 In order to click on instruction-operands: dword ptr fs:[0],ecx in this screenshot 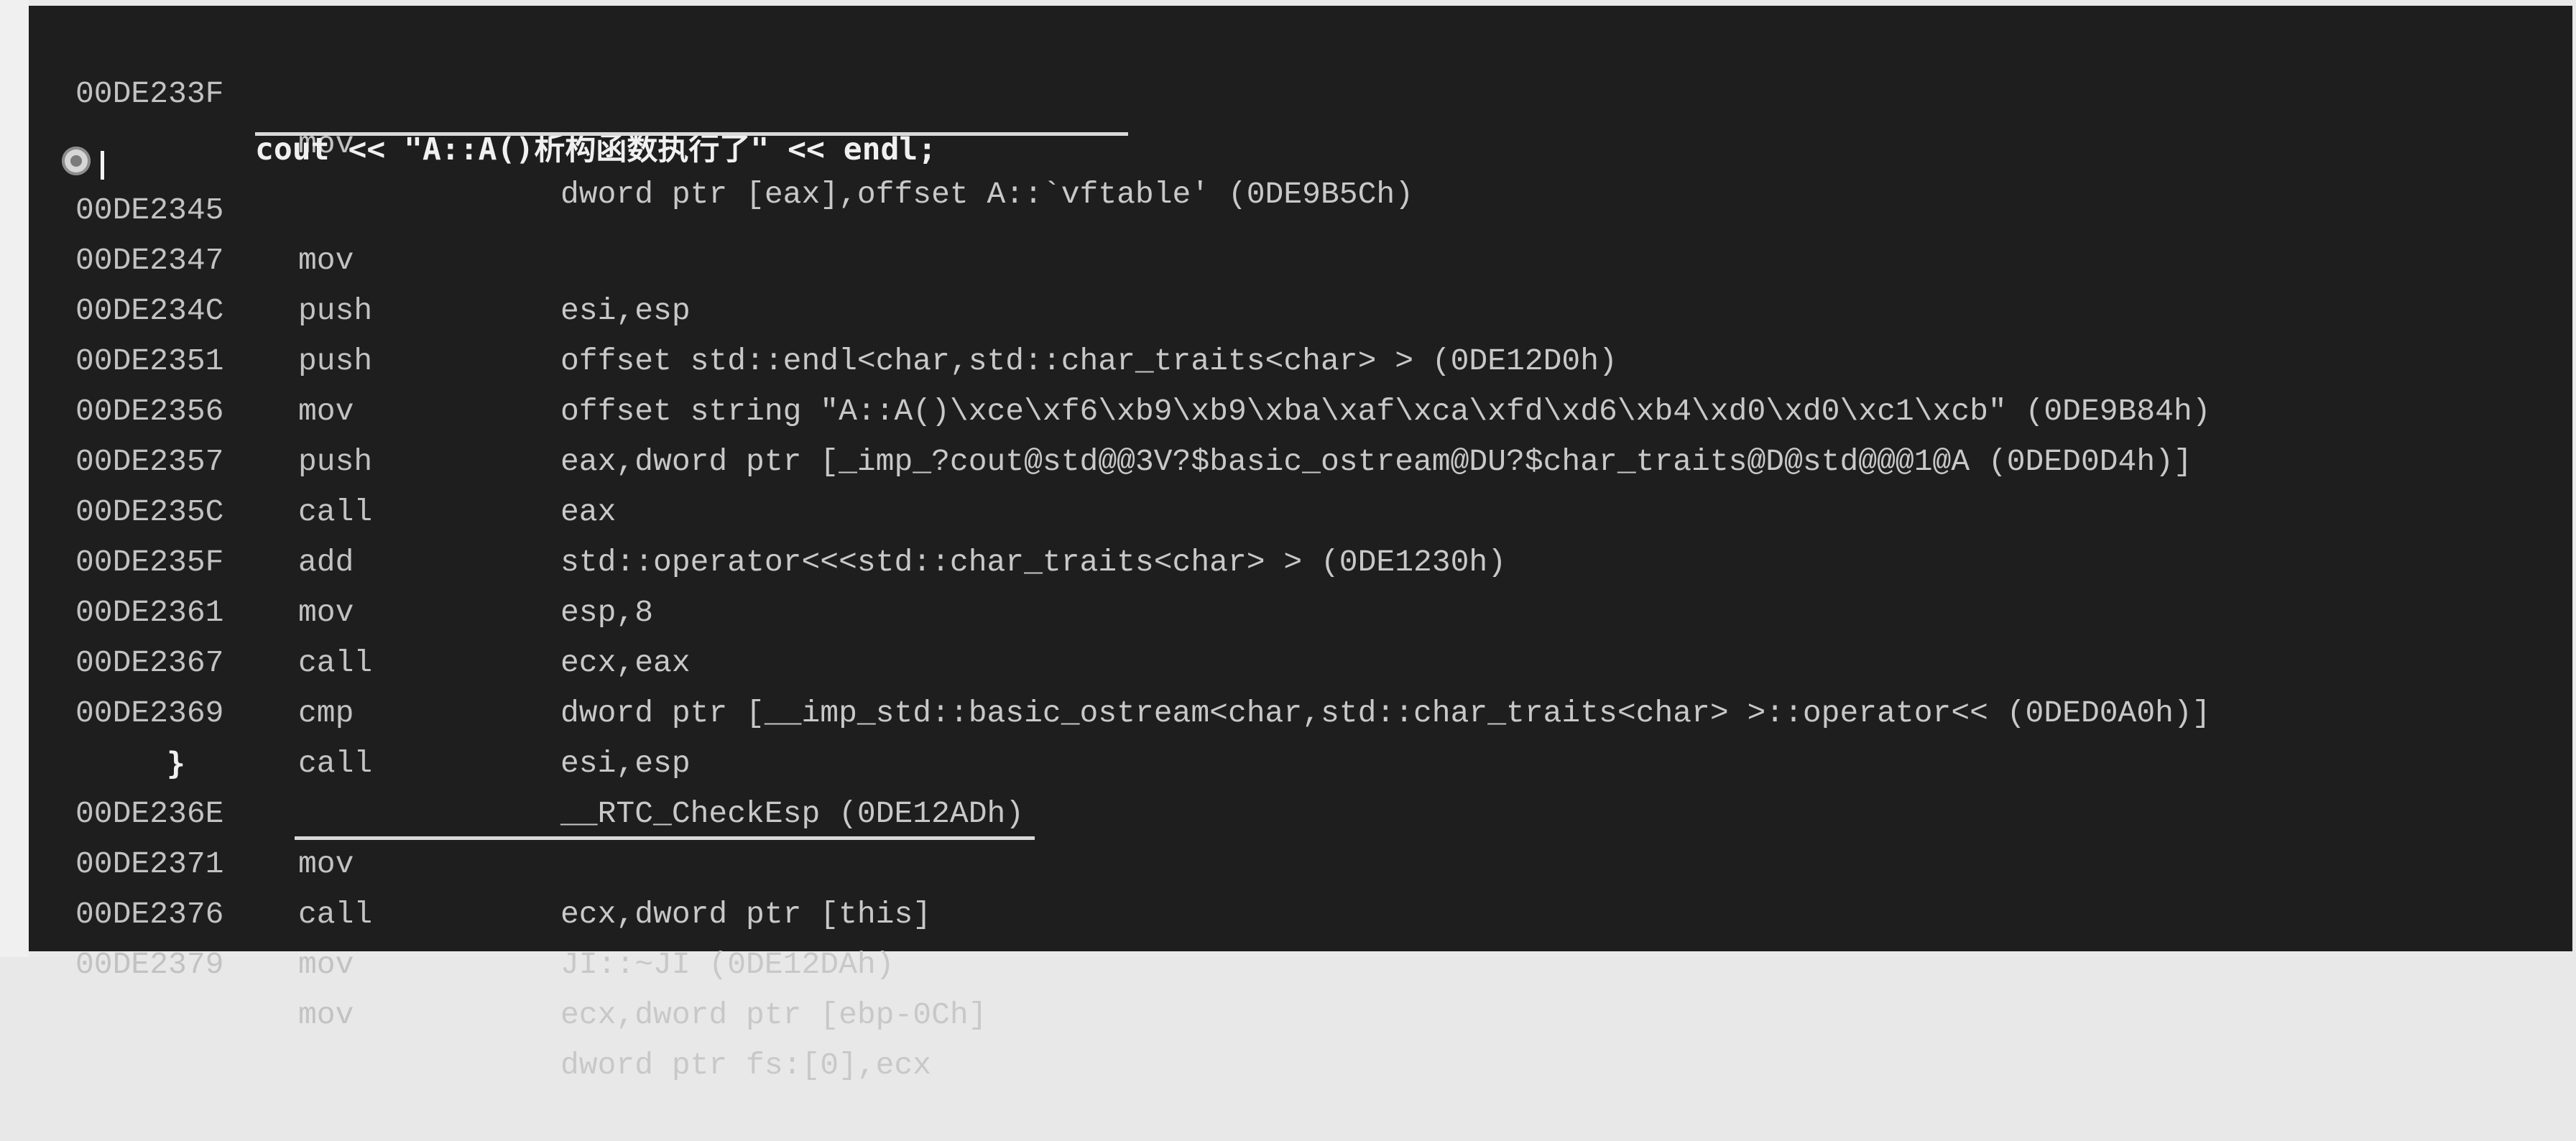, I will do `click(746, 1065)`.